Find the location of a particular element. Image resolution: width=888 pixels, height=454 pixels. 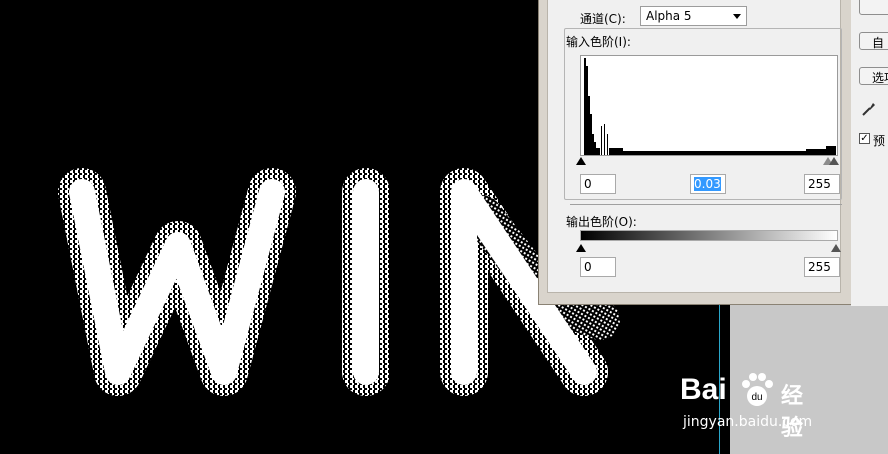

histogram is located at coordinates (709, 105).